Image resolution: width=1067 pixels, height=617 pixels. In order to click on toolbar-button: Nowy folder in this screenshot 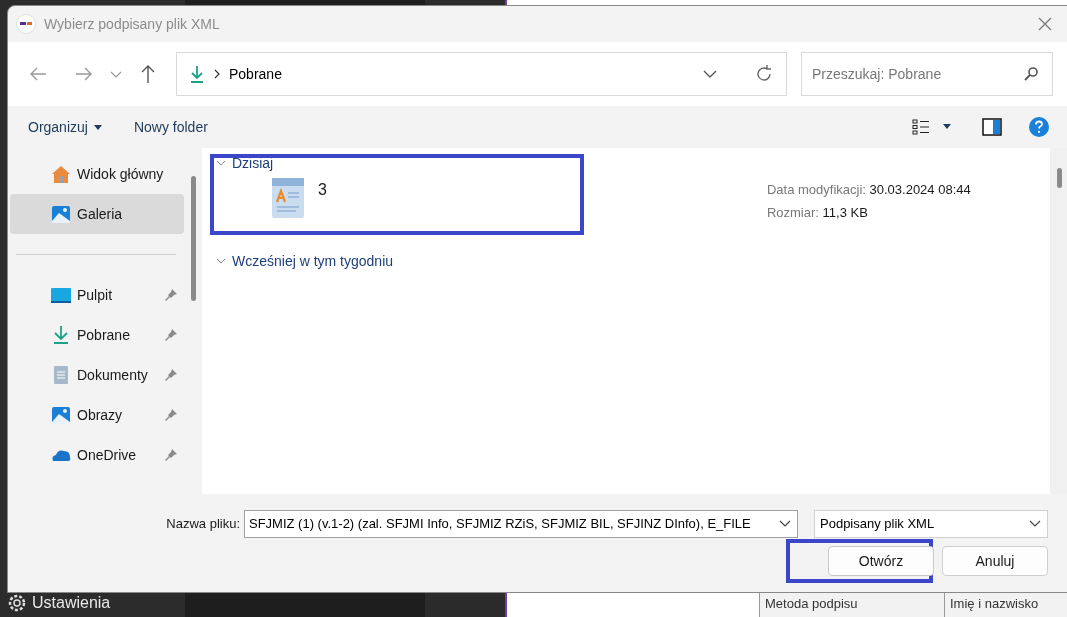, I will do `click(170, 127)`.